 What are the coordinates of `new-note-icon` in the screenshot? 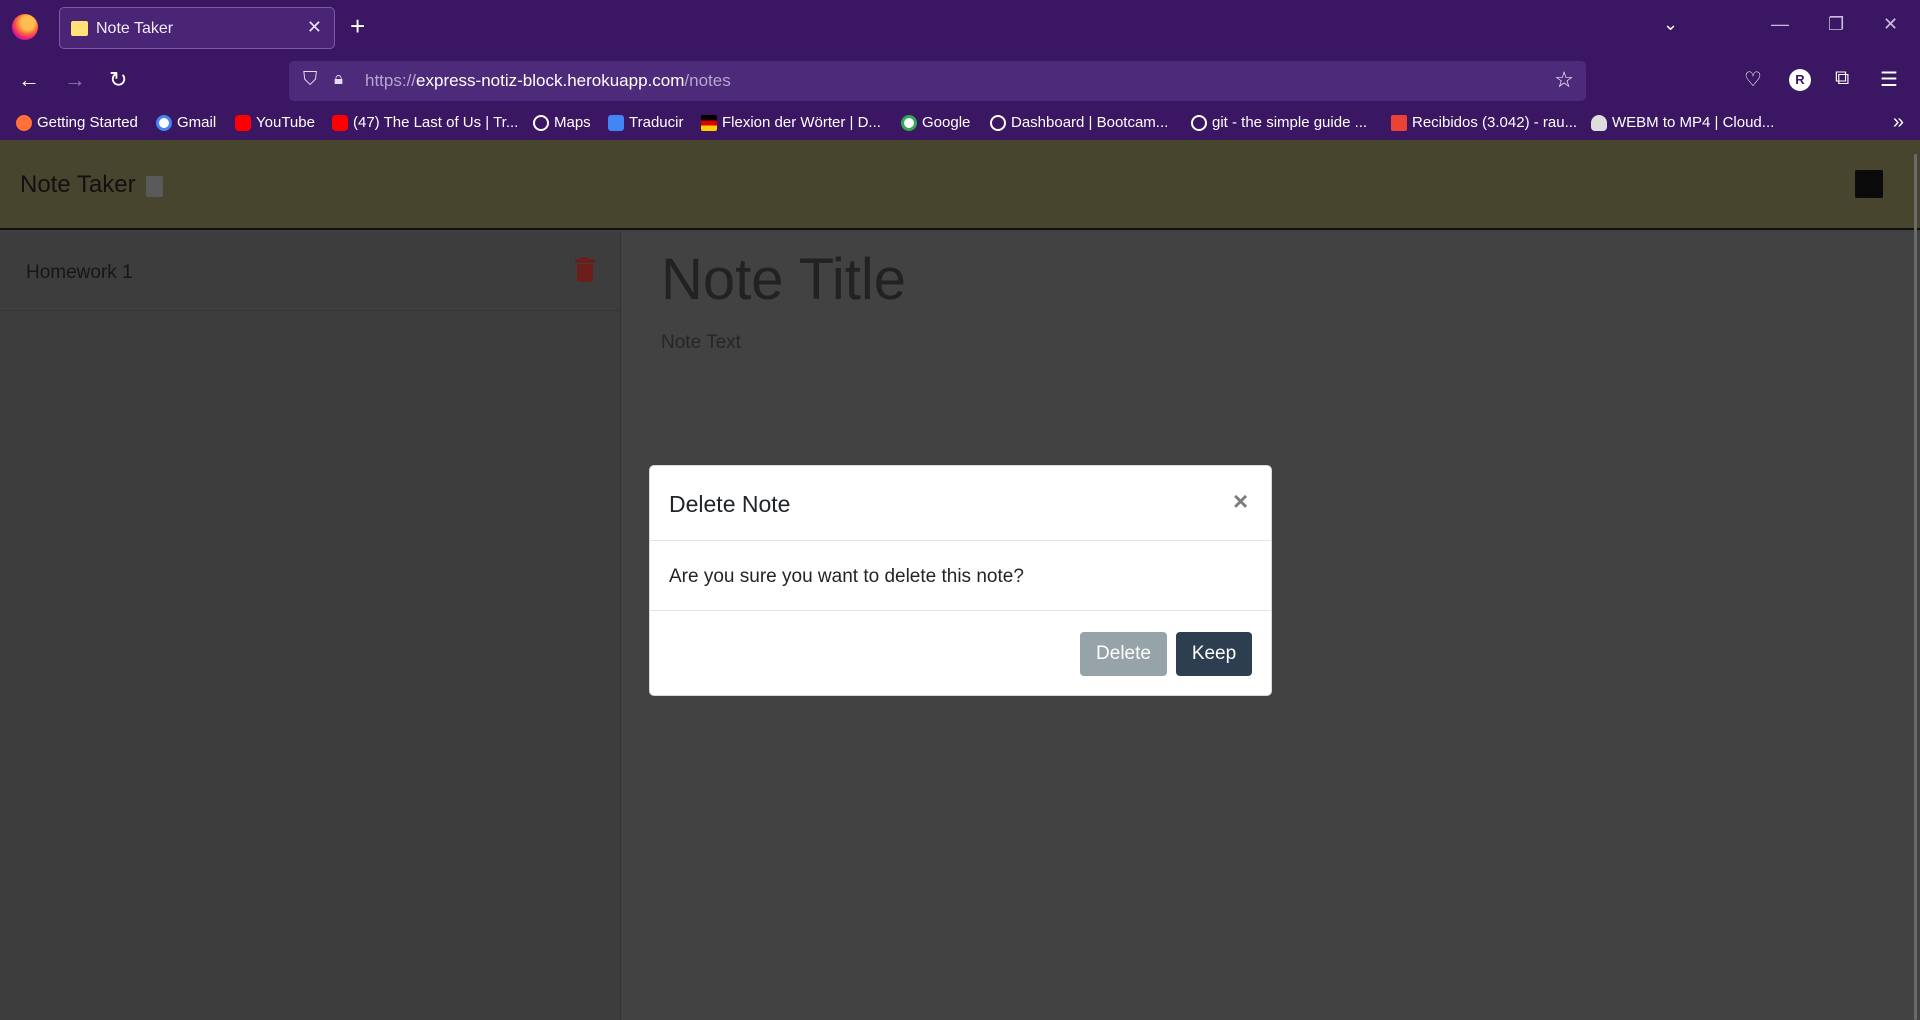 It's located at (1869, 184).